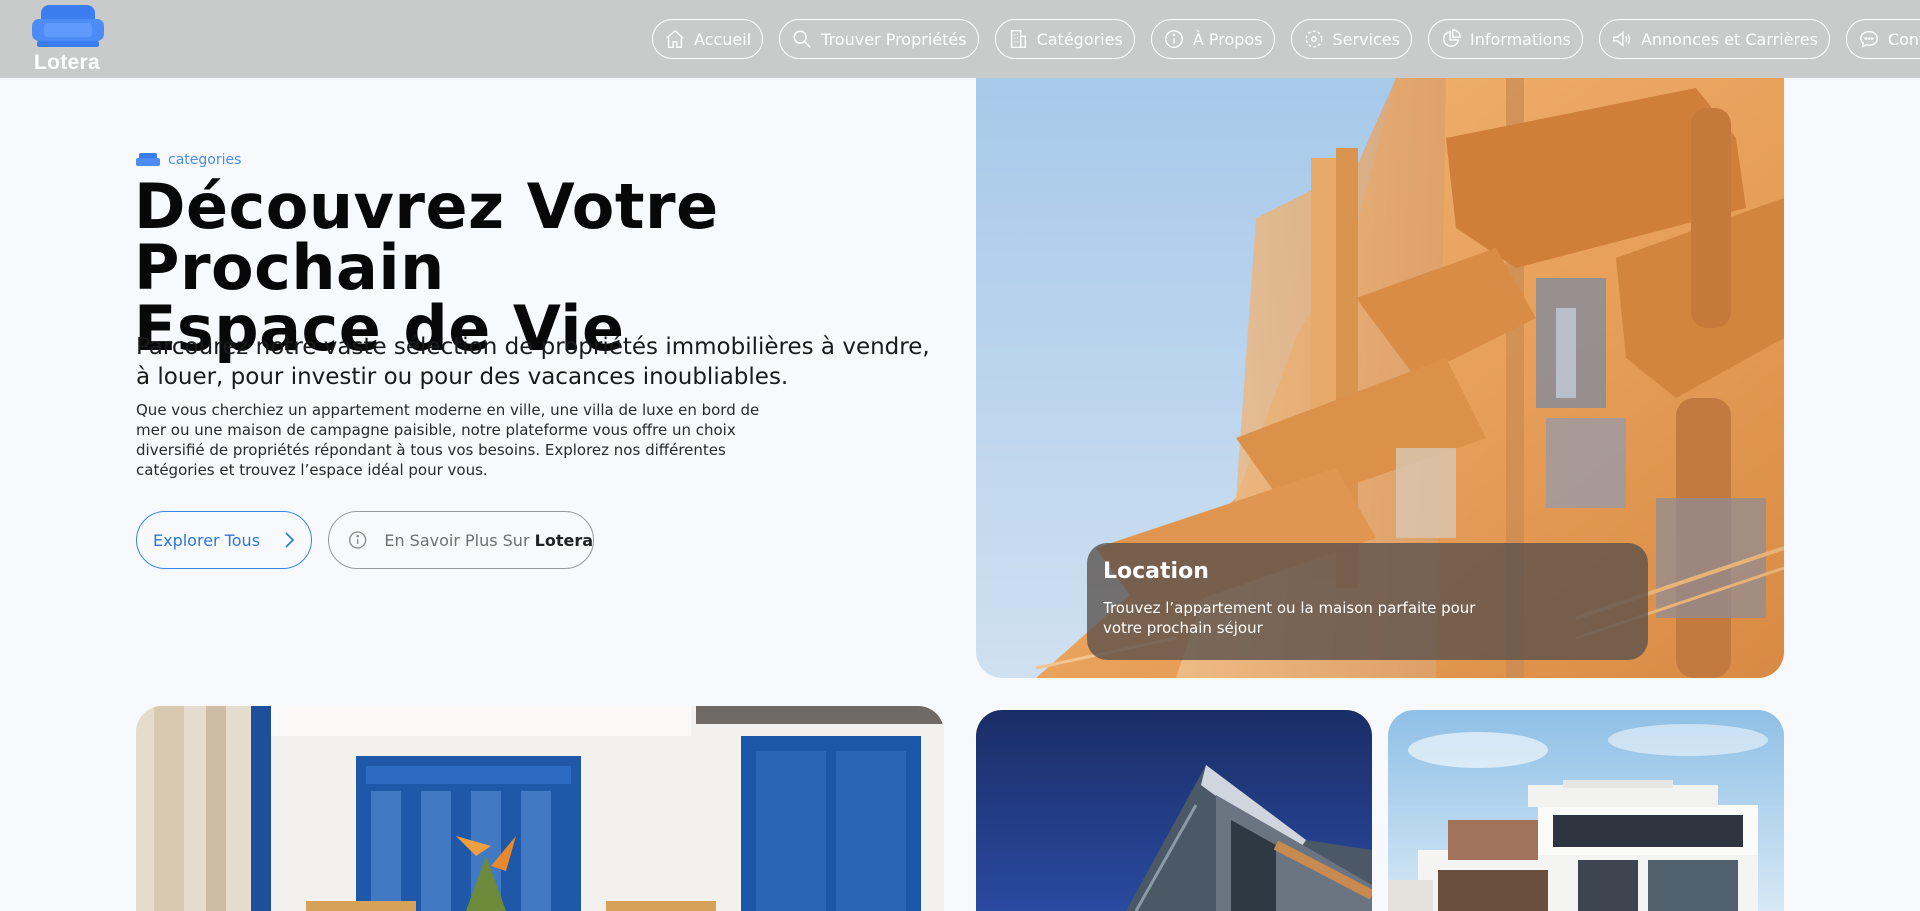 The image size is (1920, 911). I want to click on explore-all-button: Explorer Tous, so click(224, 540).